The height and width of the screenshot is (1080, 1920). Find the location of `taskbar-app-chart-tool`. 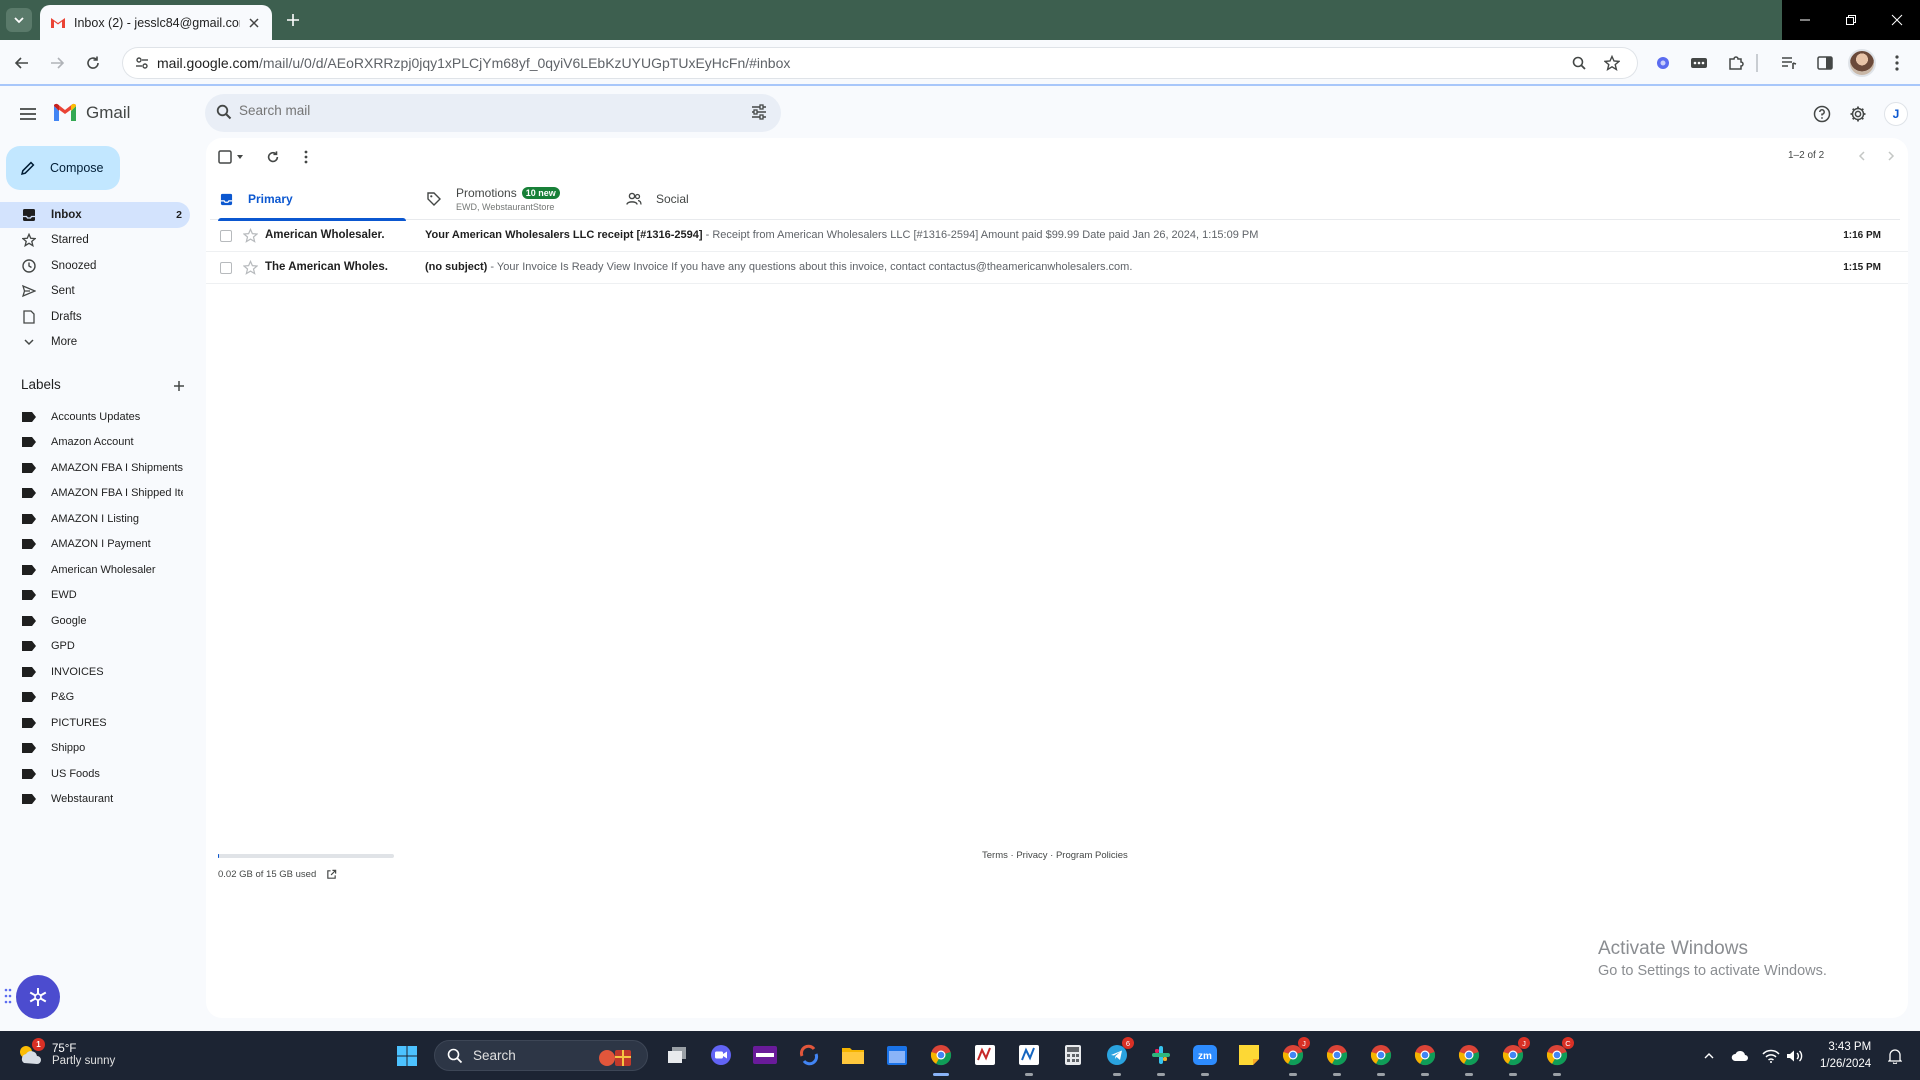

taskbar-app-chart-tool is located at coordinates (985, 1055).